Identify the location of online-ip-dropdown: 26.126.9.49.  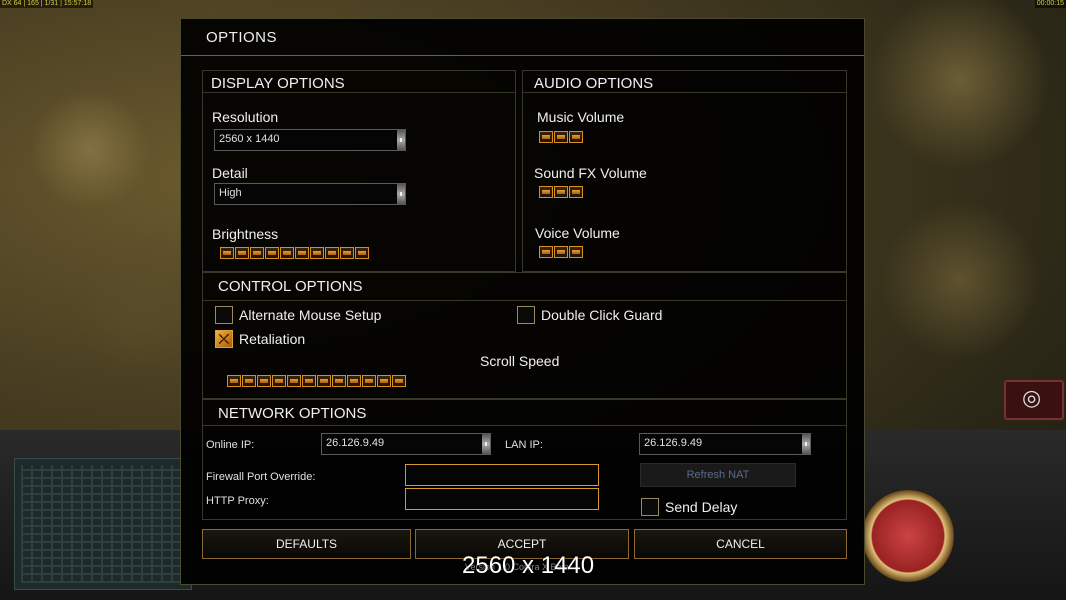
(406, 444).